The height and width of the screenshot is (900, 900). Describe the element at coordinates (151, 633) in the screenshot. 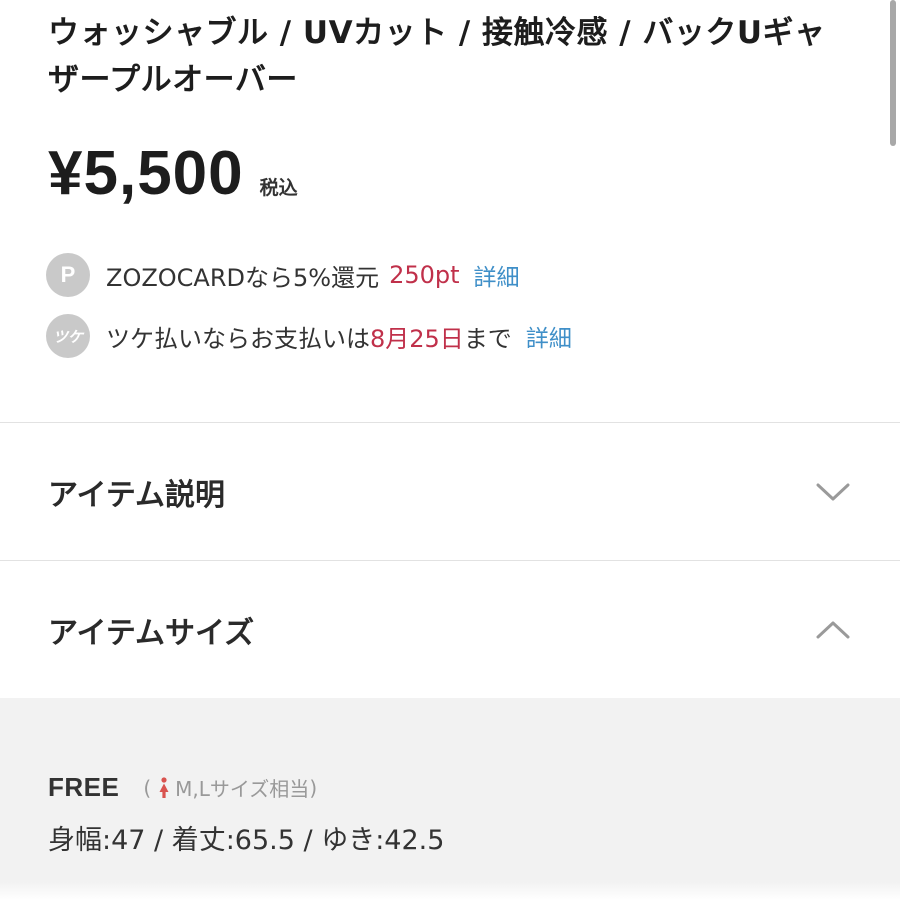

I see `item-size-title: アイテムサイズ` at that location.